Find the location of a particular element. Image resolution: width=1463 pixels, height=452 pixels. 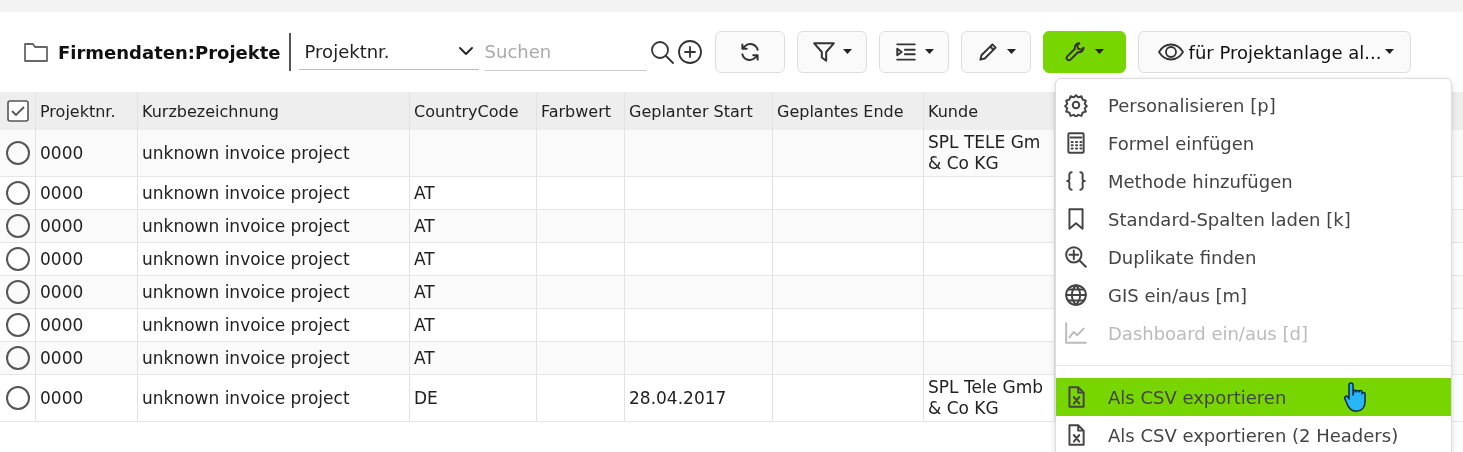

menu-item: GIS ein/aus [m] is located at coordinates (1253, 295).